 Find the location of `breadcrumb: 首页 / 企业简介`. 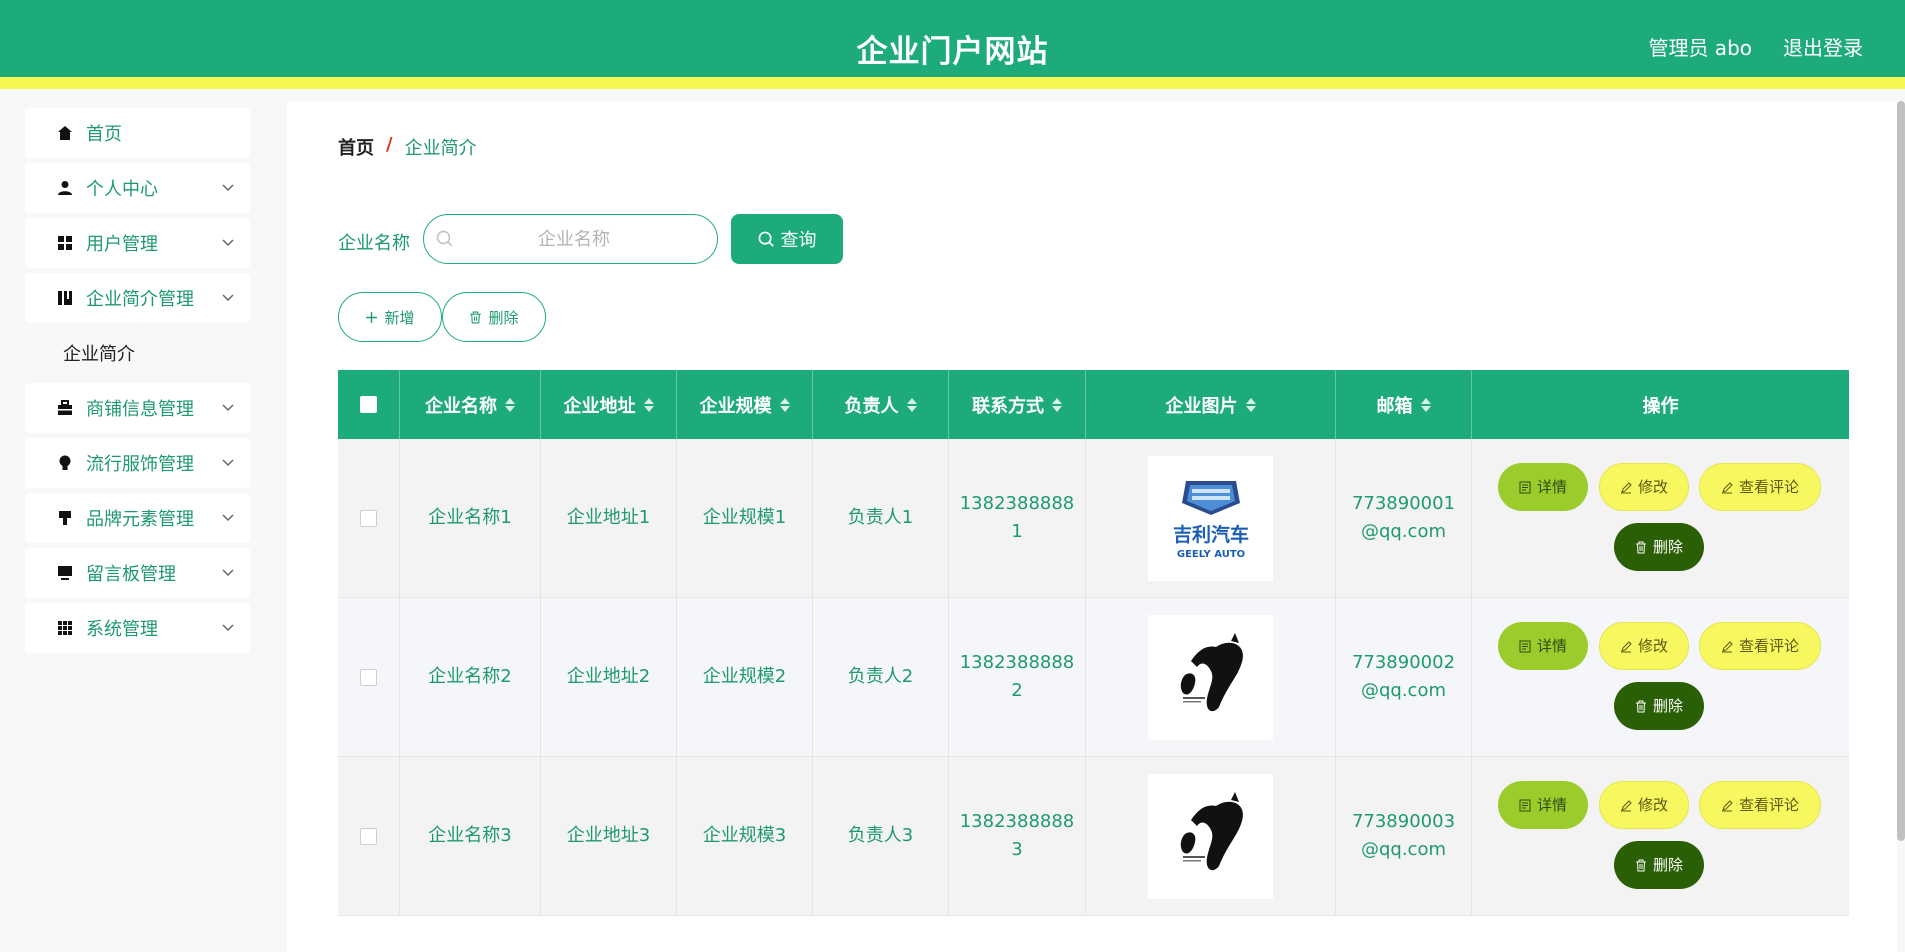

breadcrumb: 首页 / 企业简介 is located at coordinates (407, 147).